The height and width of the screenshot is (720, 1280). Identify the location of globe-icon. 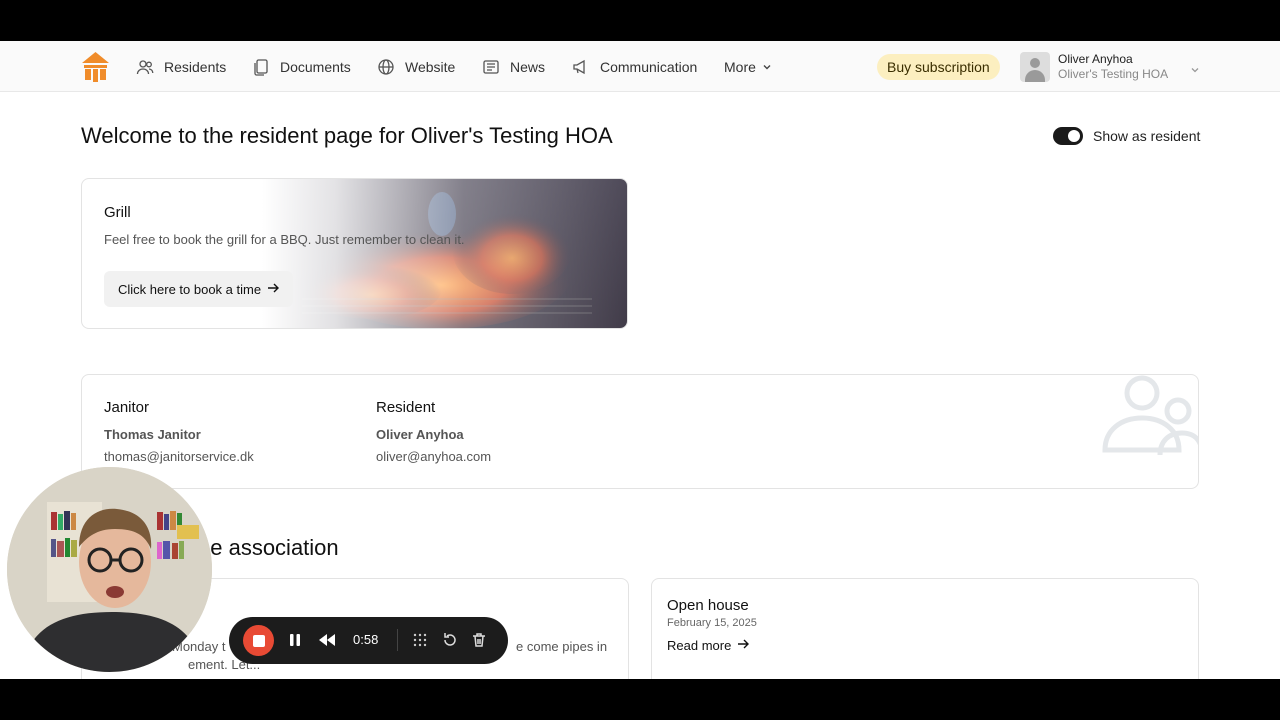
(386, 67).